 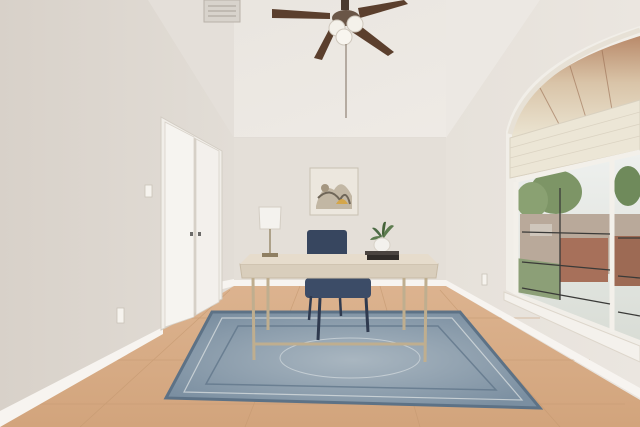 I want to click on air-vent-icon, so click(x=222, y=11).